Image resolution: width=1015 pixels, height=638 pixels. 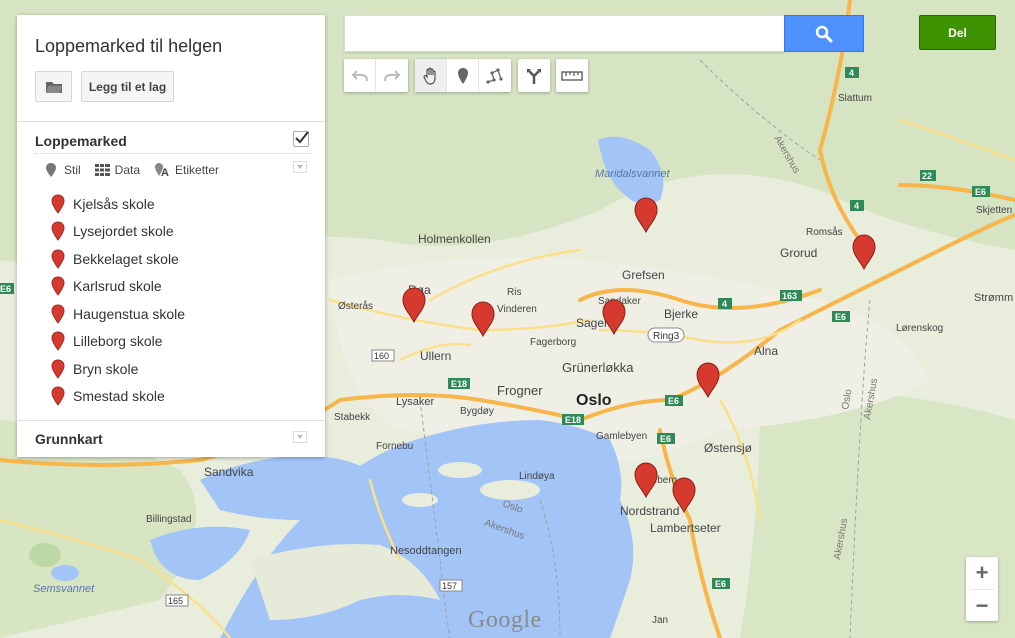 I want to click on layer-name: Loppemarked, so click(x=81, y=141).